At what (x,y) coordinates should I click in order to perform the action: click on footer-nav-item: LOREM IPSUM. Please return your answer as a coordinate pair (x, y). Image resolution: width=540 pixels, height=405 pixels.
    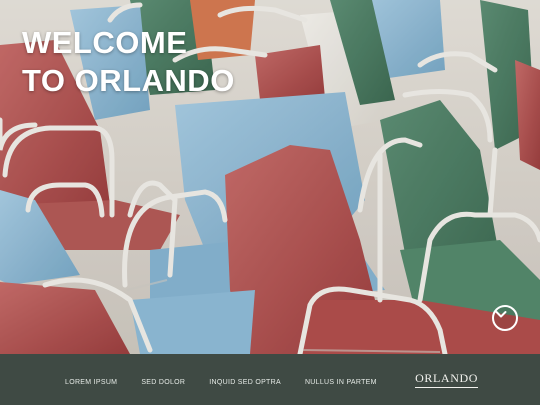
    Looking at the image, I should click on (91, 380).